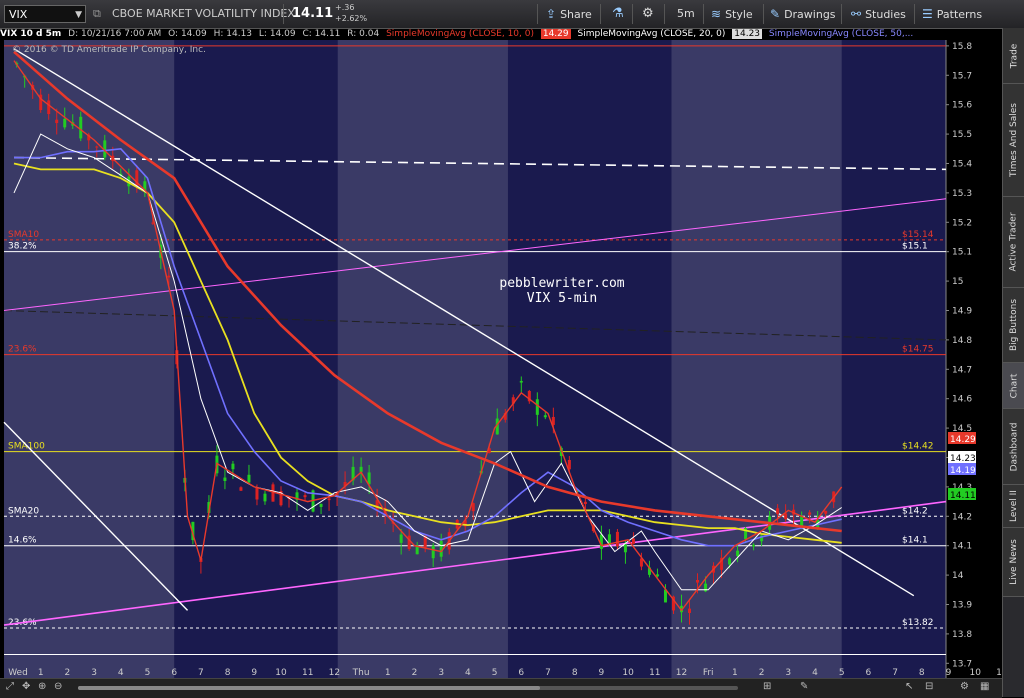 This screenshot has width=1024, height=698. Describe the element at coordinates (618, 14) in the screenshot. I see `flask-icon: ⚗` at that location.